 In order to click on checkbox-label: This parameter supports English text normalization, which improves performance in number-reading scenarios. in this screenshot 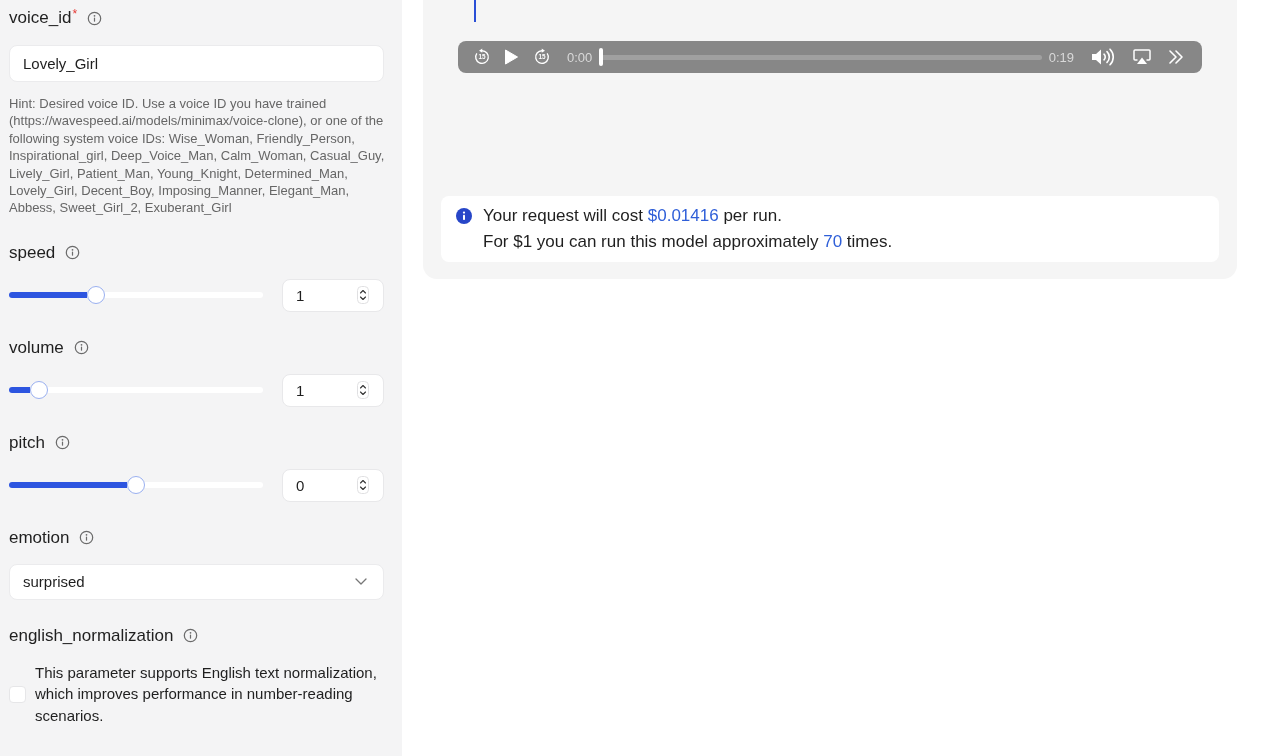, I will do `click(206, 694)`.